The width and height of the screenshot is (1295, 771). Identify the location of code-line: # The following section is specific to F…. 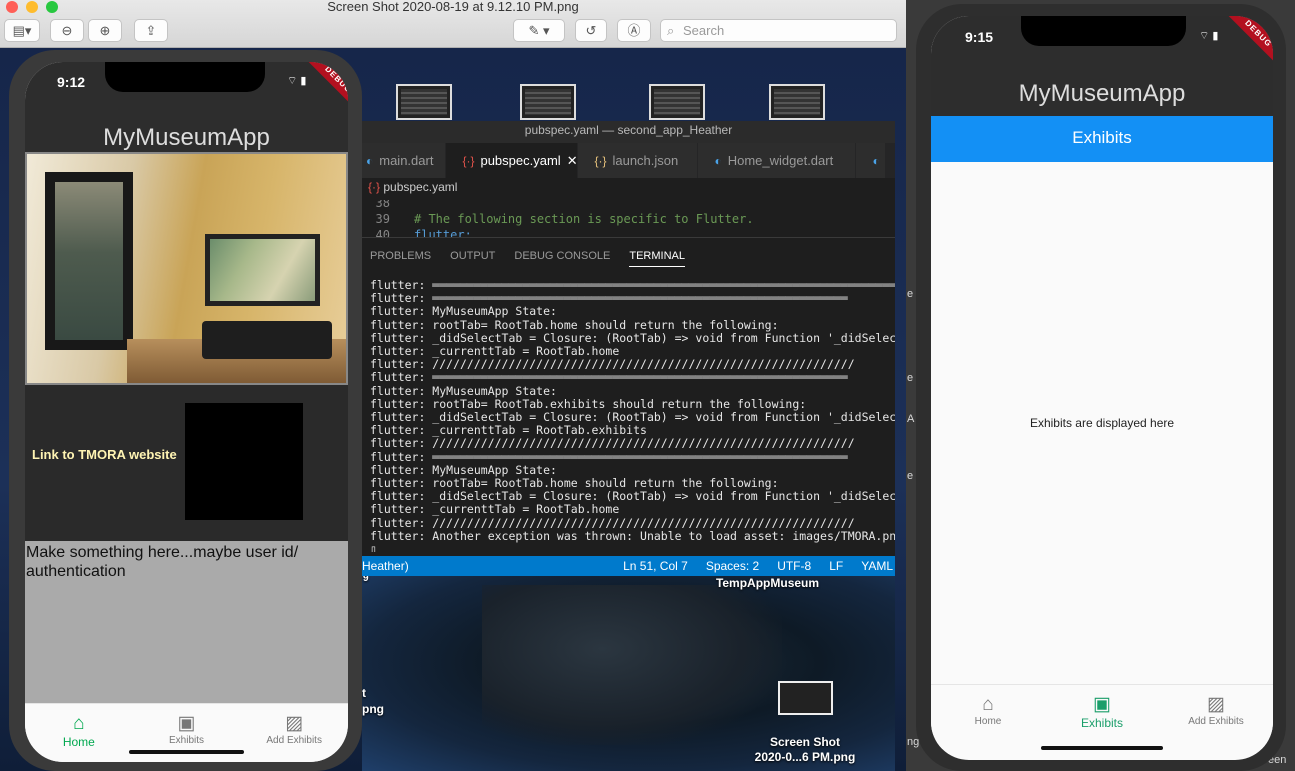
(584, 219).